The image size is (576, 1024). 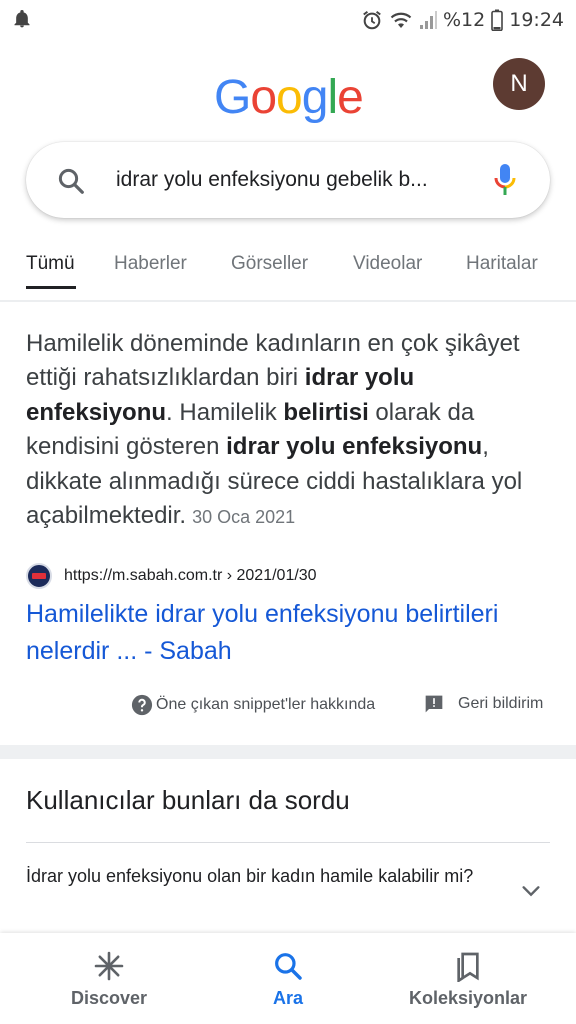 I want to click on nav-collections-label: Koleksiyonlar, so click(x=468, y=998).